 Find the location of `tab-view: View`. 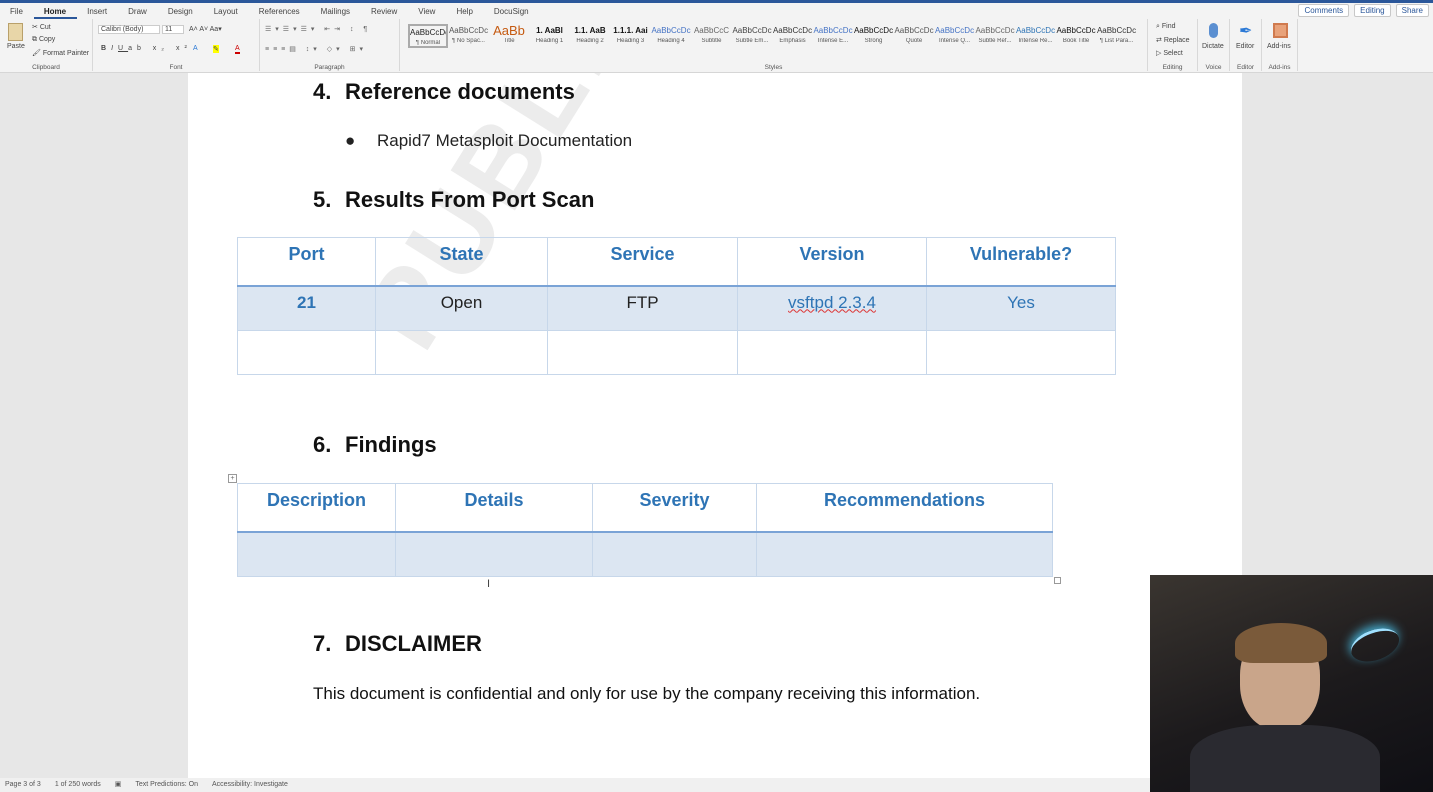

tab-view: View is located at coordinates (427, 12).